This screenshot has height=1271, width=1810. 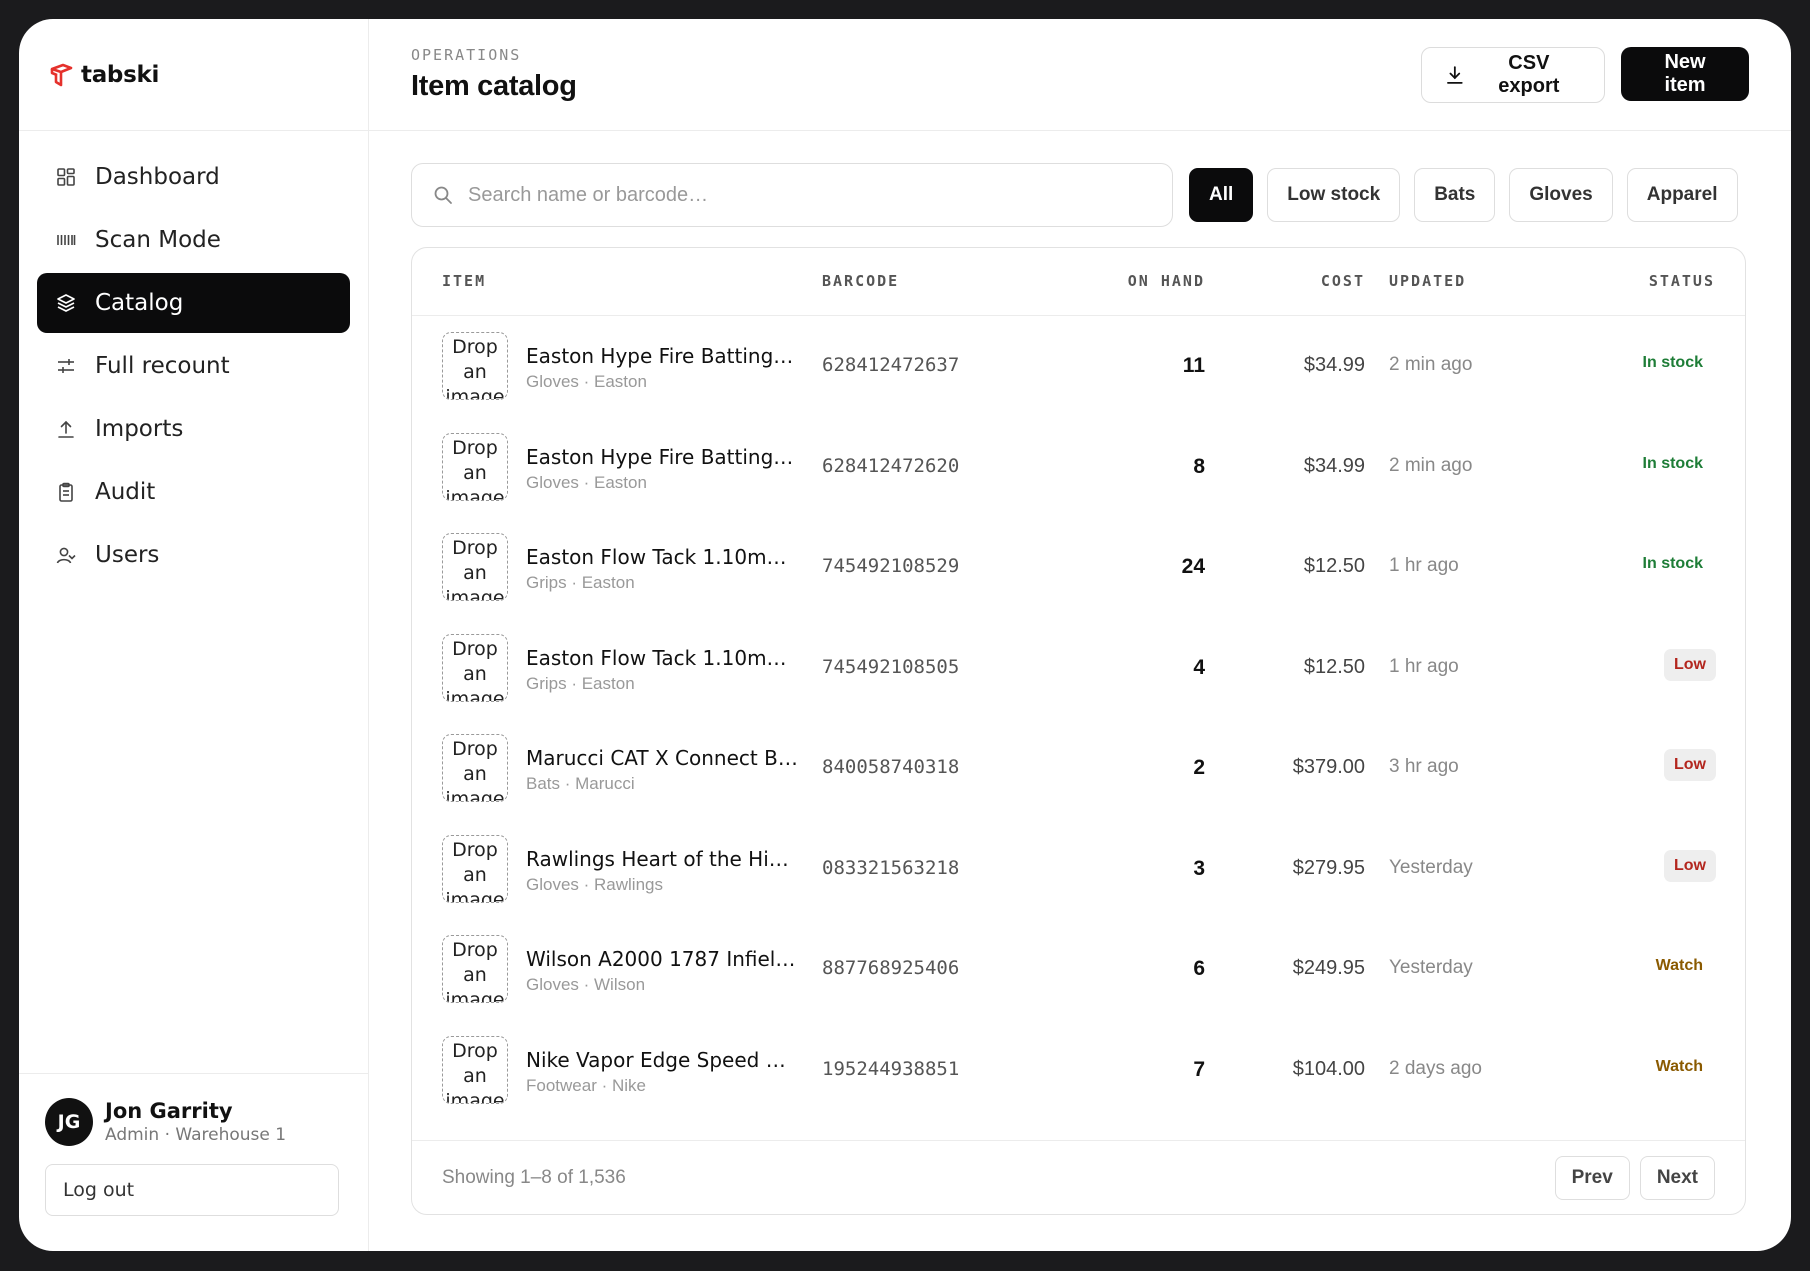 What do you see at coordinates (662, 959) in the screenshot?
I see `item-name: Wilson A2000 1787 Infield Glove` at bounding box center [662, 959].